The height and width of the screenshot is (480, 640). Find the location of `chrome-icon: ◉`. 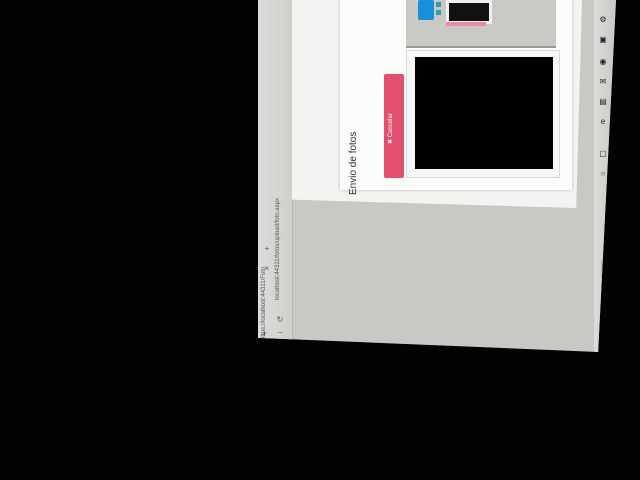

chrome-icon: ◉ is located at coordinates (603, 62).